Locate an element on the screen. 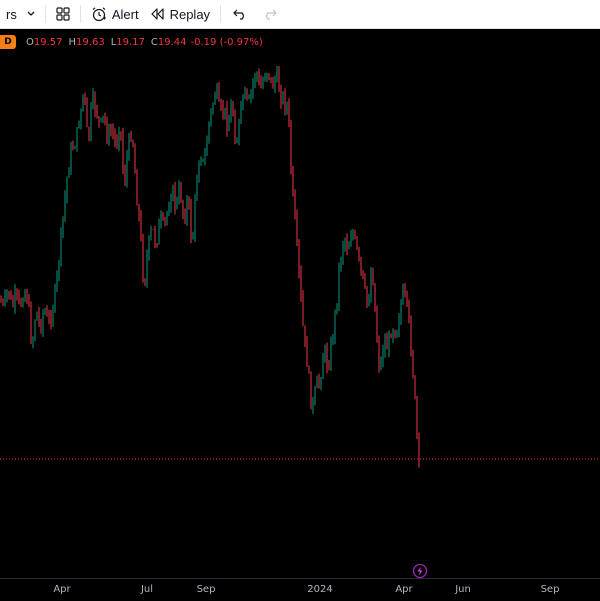 This screenshot has height=601, width=600. close-value: 19.44 is located at coordinates (172, 42).